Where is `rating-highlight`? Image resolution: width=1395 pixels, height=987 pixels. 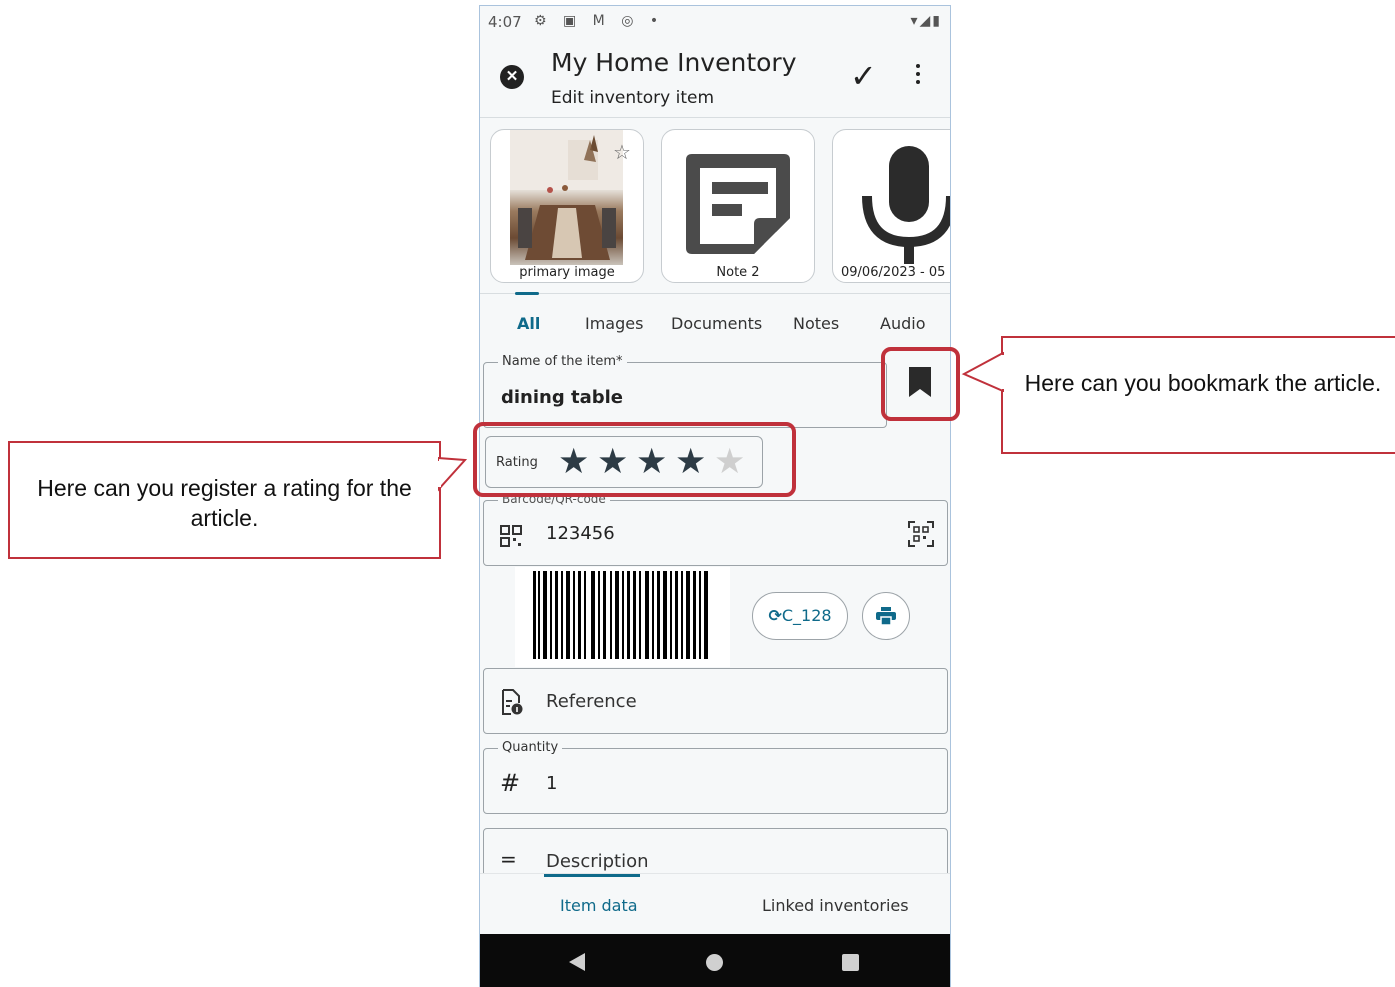
rating-highlight is located at coordinates (634, 459).